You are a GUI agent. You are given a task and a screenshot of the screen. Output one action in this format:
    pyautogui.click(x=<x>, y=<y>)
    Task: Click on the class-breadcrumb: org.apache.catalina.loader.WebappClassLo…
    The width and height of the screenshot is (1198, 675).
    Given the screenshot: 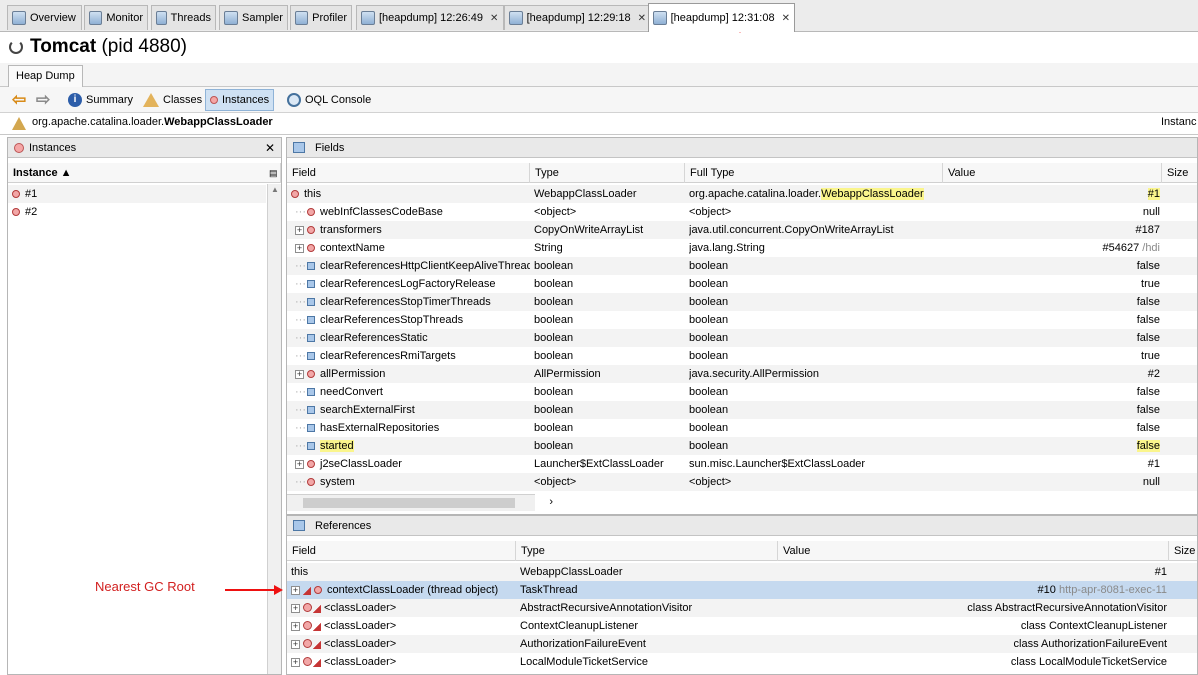 What is the action you would take?
    pyautogui.click(x=152, y=122)
    